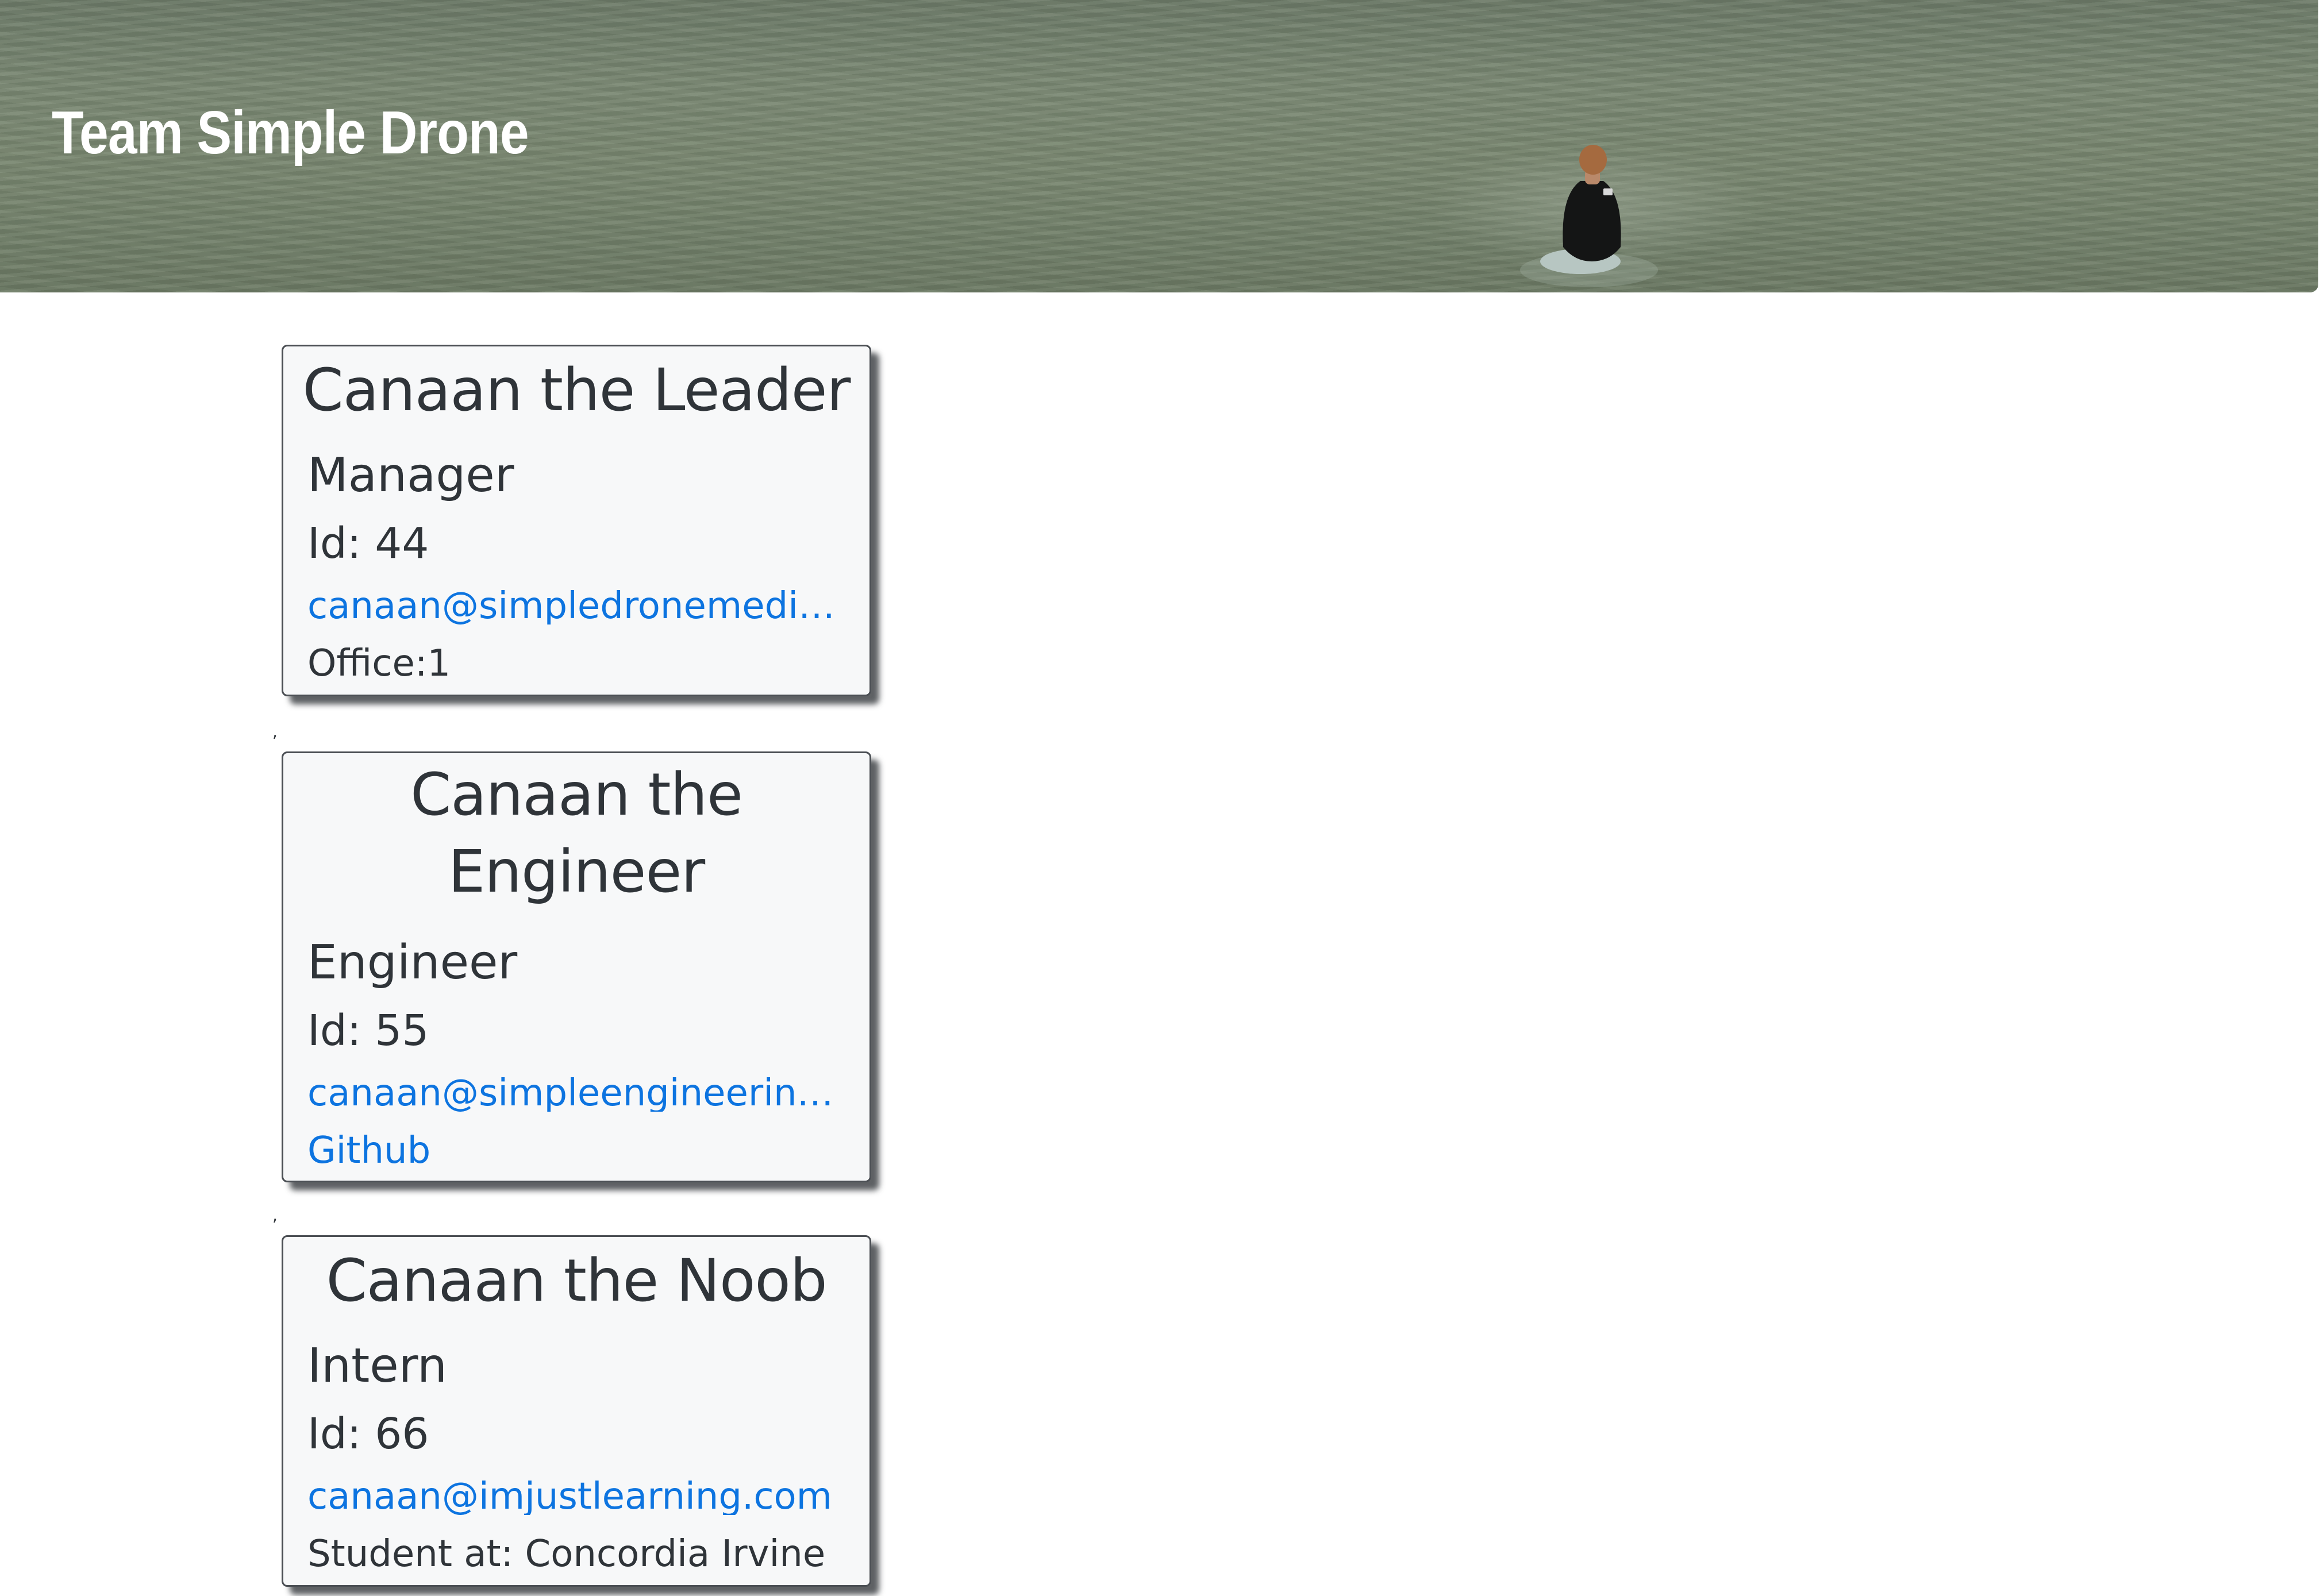 This screenshot has width=2320, height=1596. Describe the element at coordinates (368, 1030) in the screenshot. I see `card-id: Id: 55` at that location.